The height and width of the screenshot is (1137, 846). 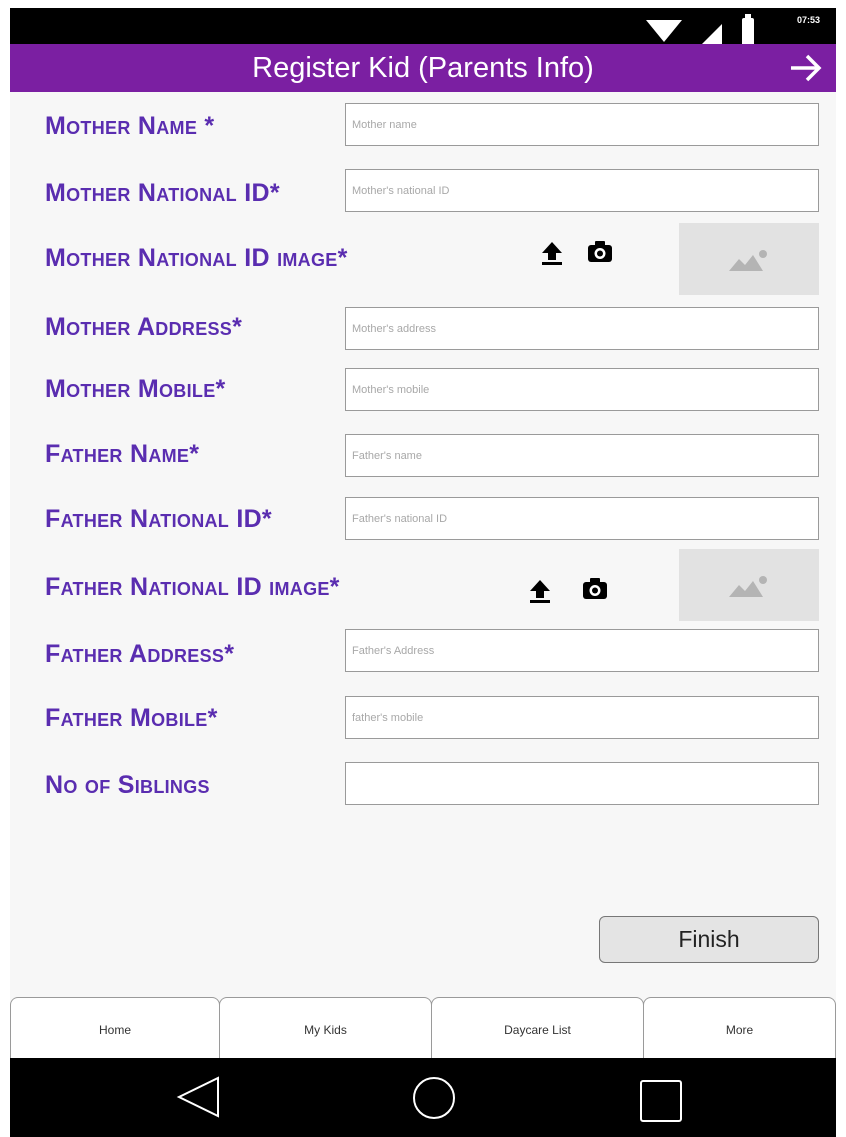 What do you see at coordinates (115, 1027) in the screenshot?
I see `tab-home: Home` at bounding box center [115, 1027].